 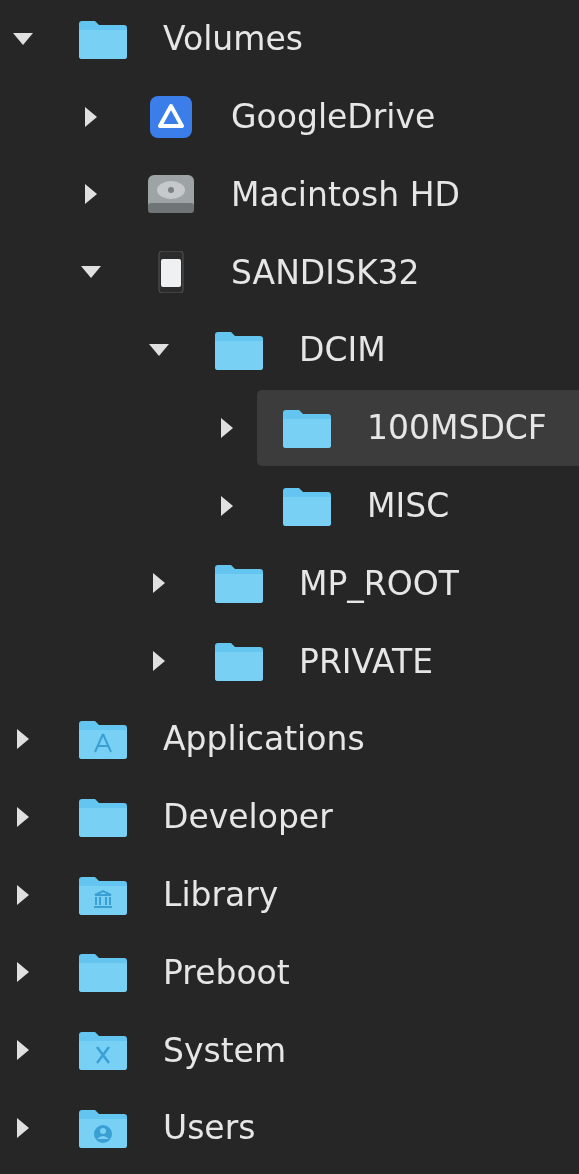 I want to click on tree-item: System, so click(x=316, y=1050).